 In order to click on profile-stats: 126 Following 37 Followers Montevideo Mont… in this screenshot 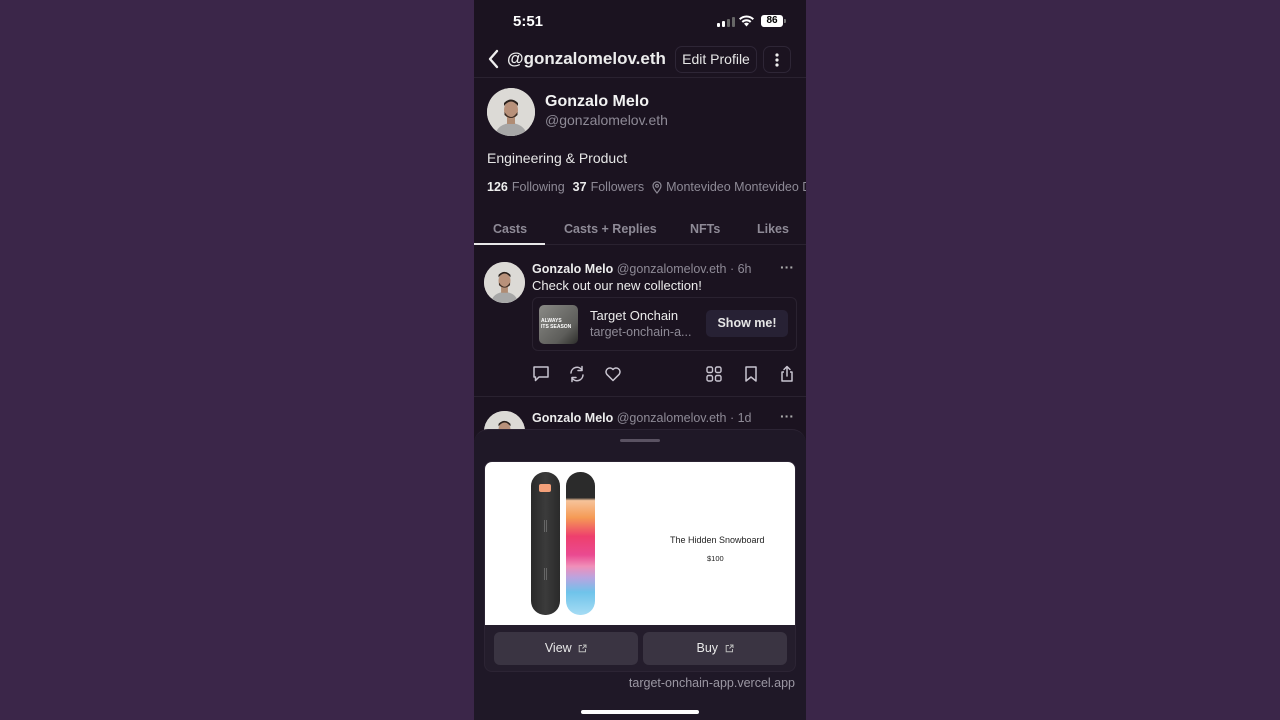, I will do `click(646, 187)`.